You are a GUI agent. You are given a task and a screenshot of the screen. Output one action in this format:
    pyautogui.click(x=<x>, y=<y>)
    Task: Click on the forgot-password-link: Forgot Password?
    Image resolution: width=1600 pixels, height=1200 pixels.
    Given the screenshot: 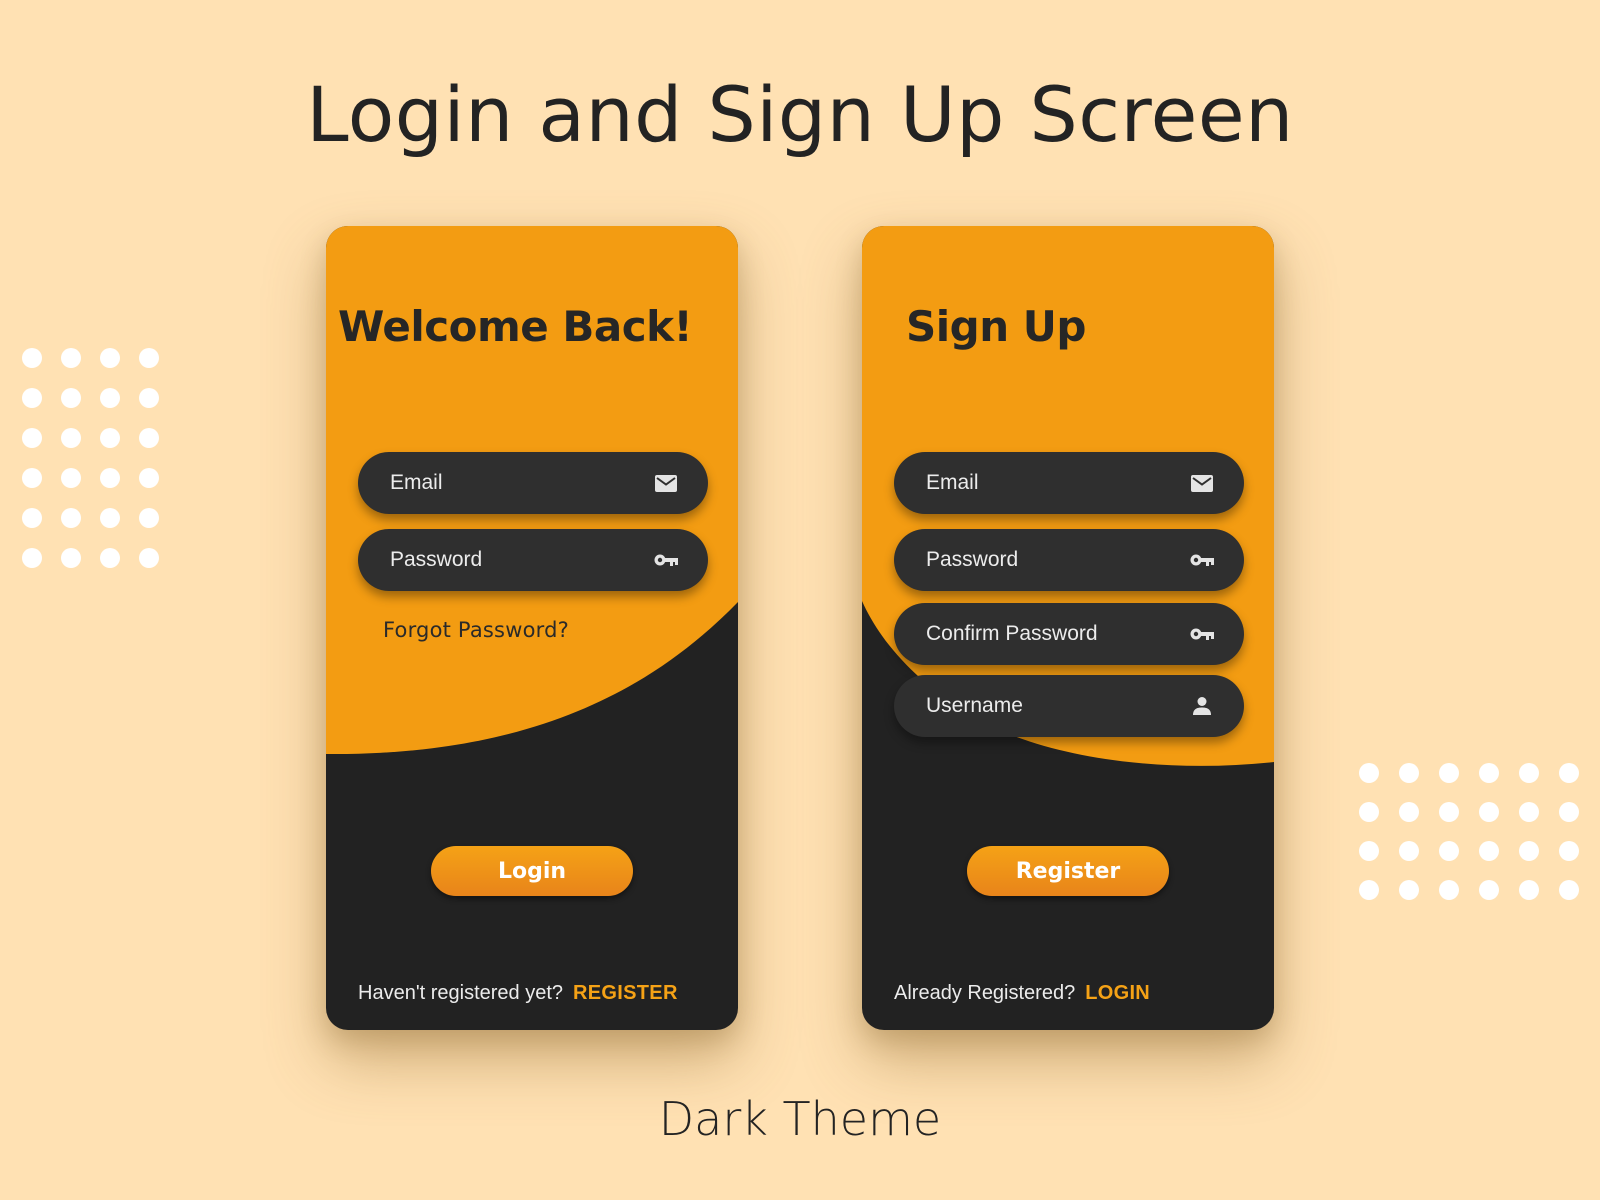 What is the action you would take?
    pyautogui.click(x=476, y=630)
    